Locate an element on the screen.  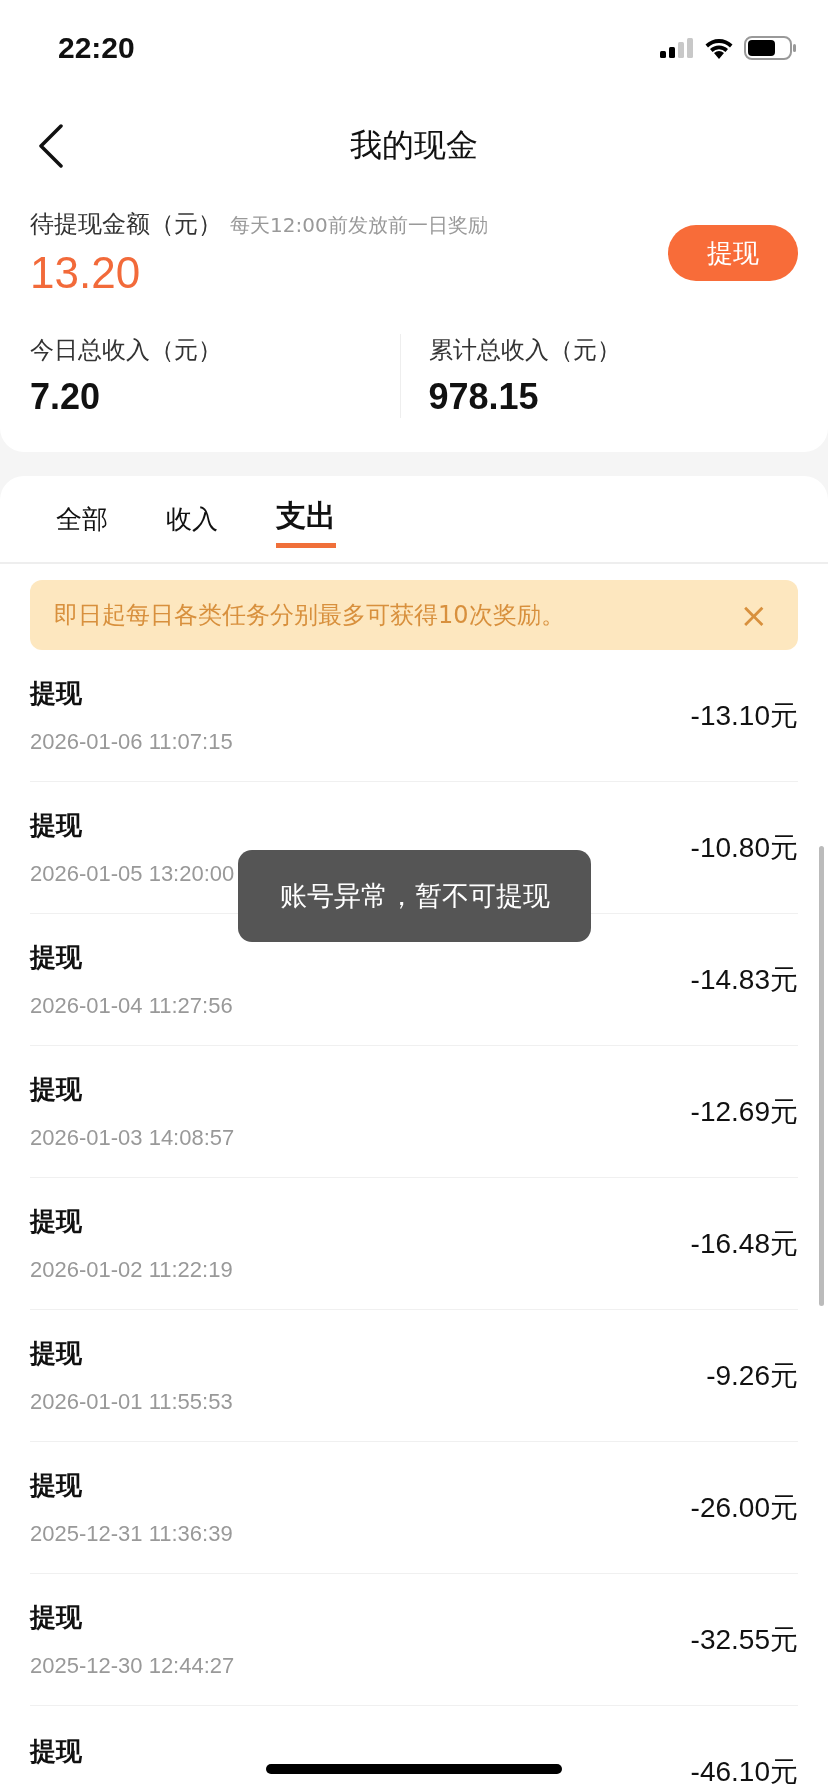
record-amount: -32.55元 is located at coordinates (744, 1639).